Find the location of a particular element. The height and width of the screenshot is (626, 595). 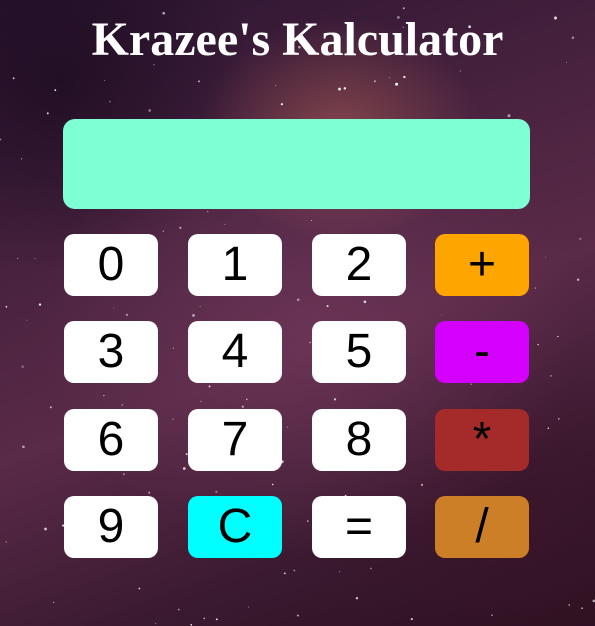

multiply-button: * is located at coordinates (482, 440).